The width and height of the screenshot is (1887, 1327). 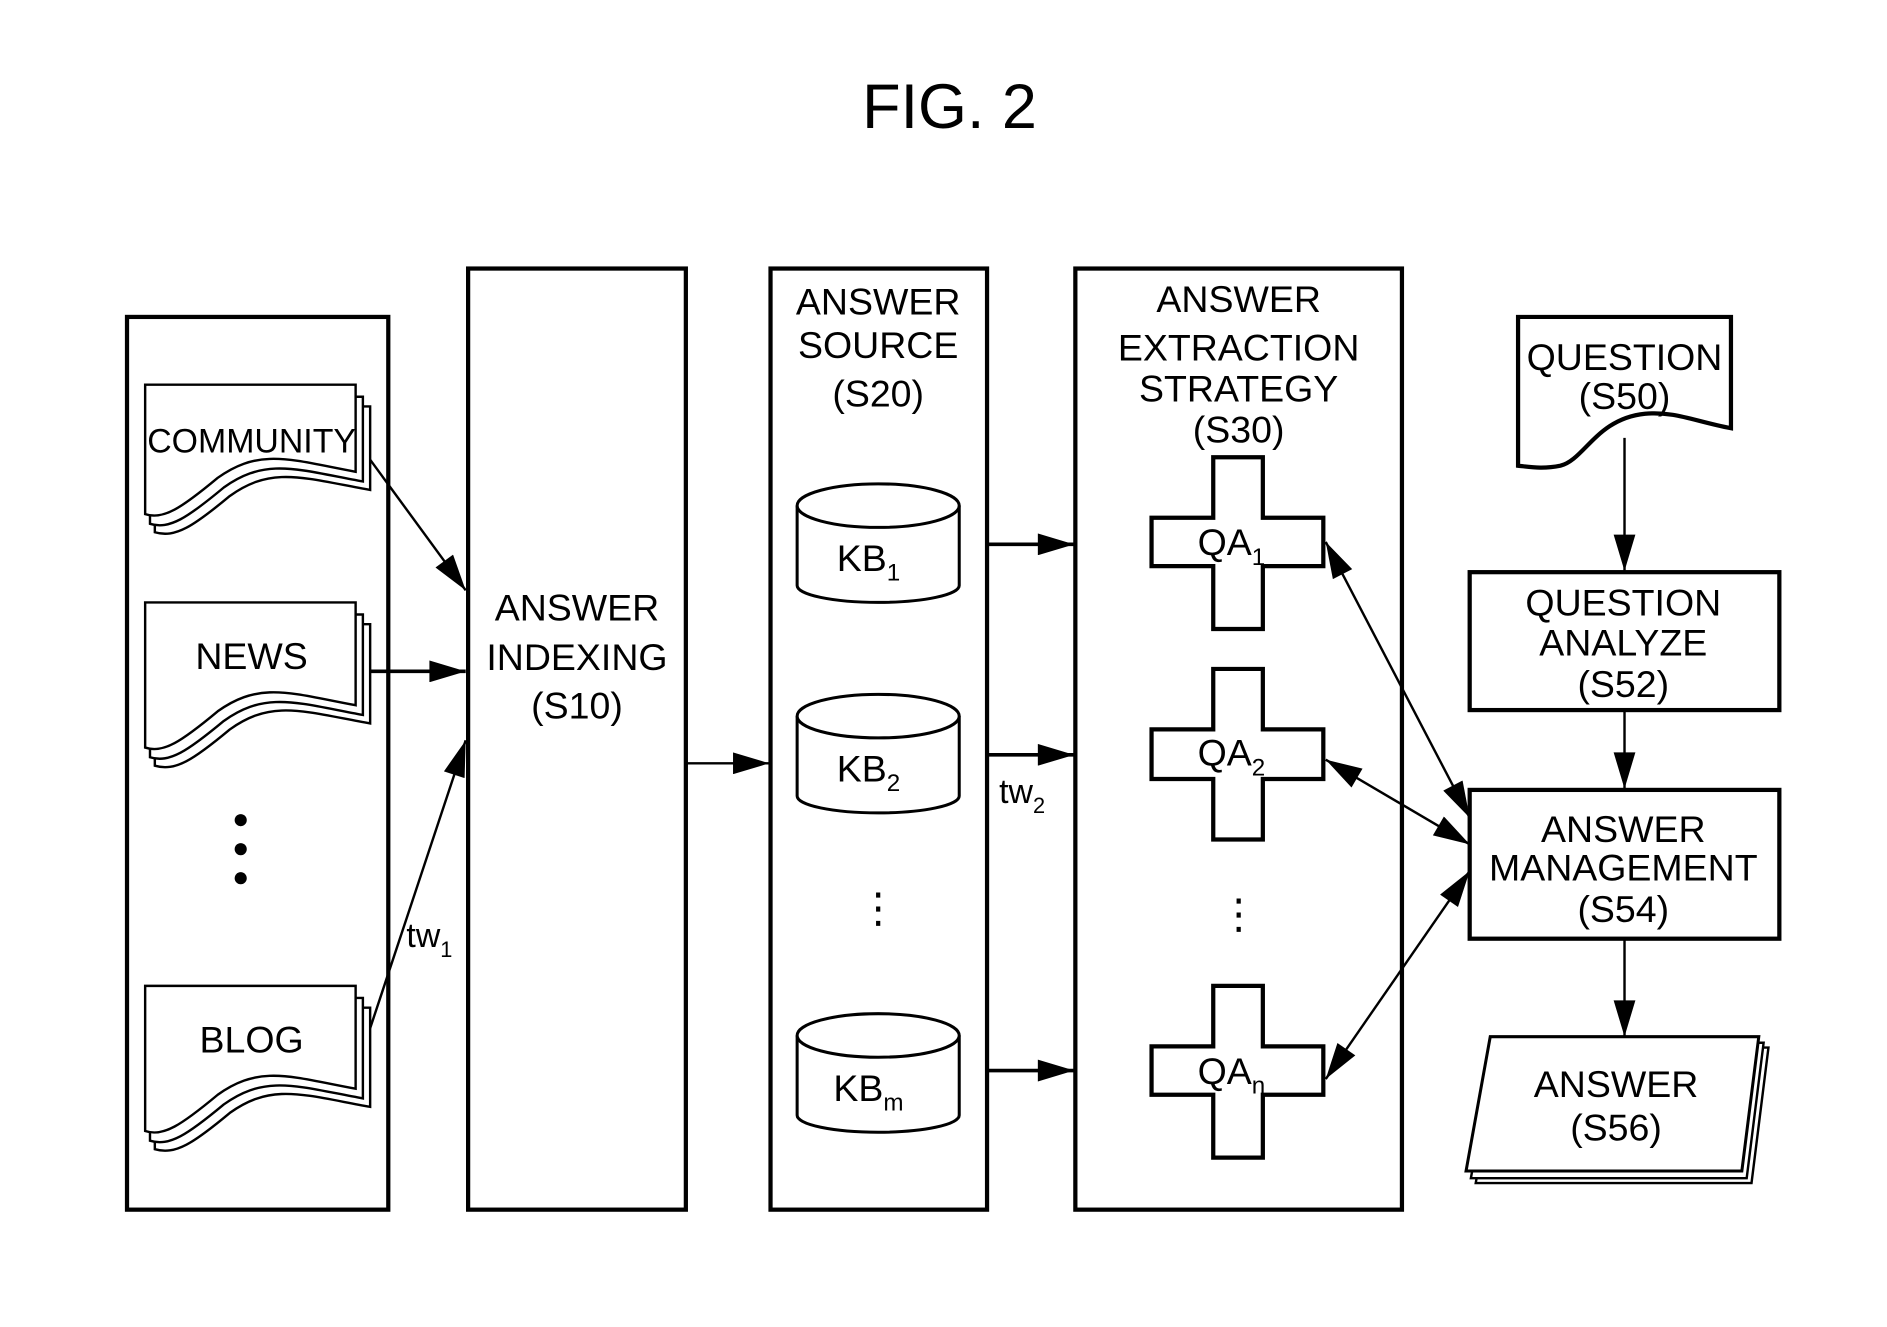 I want to click on svg-text: (S56), so click(x=1616, y=1128).